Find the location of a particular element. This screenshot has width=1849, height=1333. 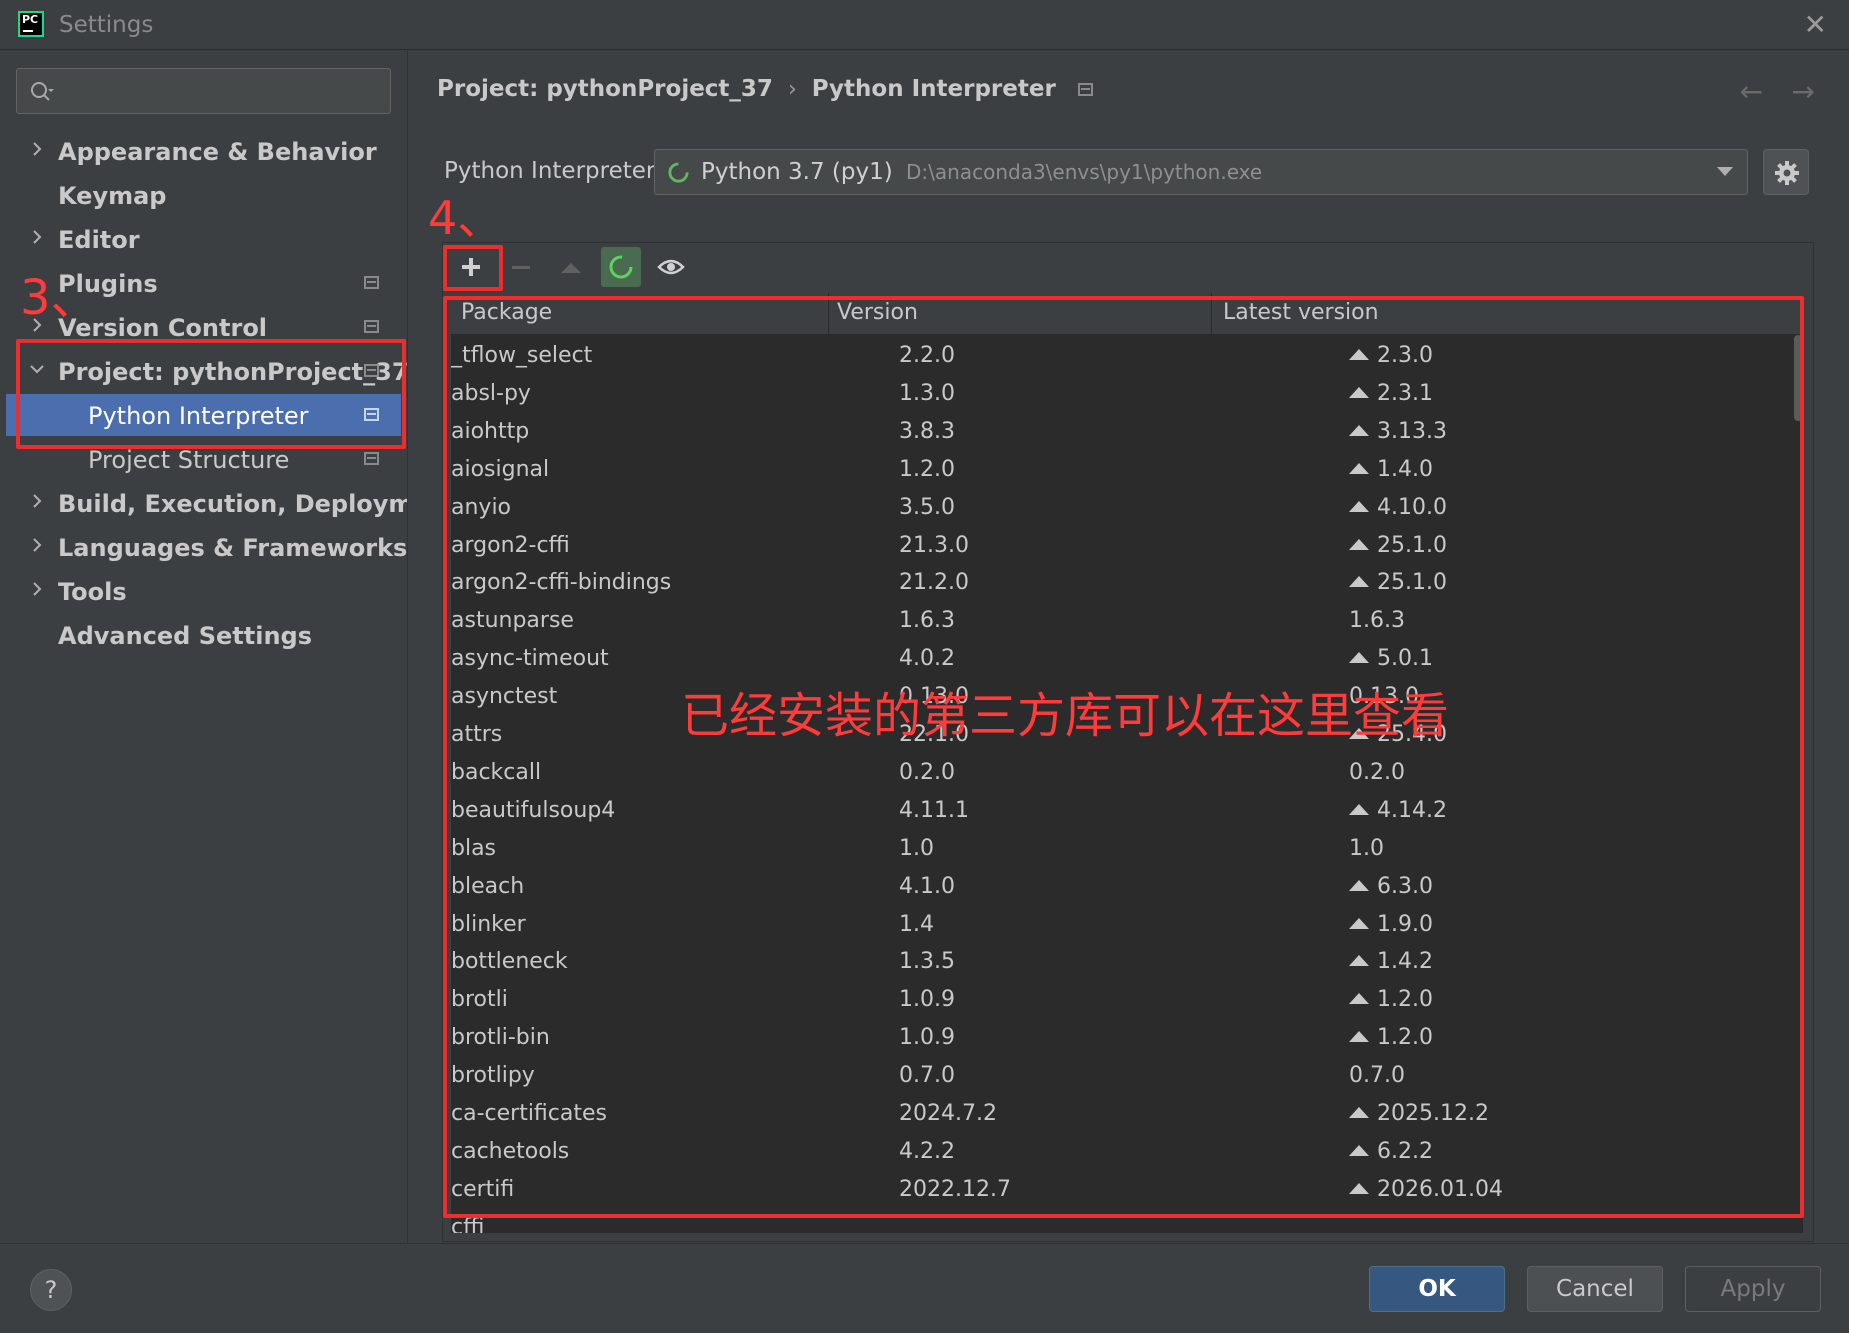

step-4-annotation: 4、 is located at coordinates (466, 218).